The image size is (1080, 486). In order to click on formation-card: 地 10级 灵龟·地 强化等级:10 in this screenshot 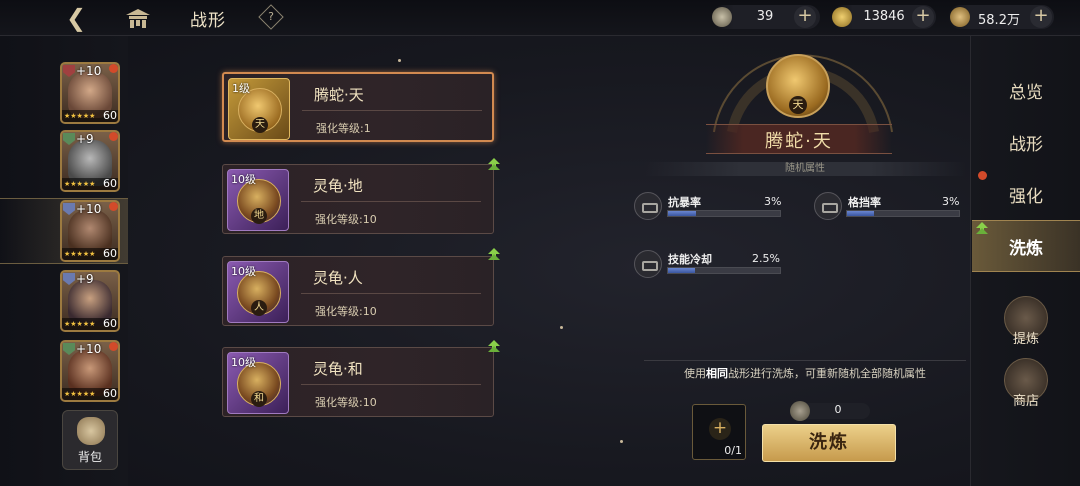, I will do `click(358, 199)`.